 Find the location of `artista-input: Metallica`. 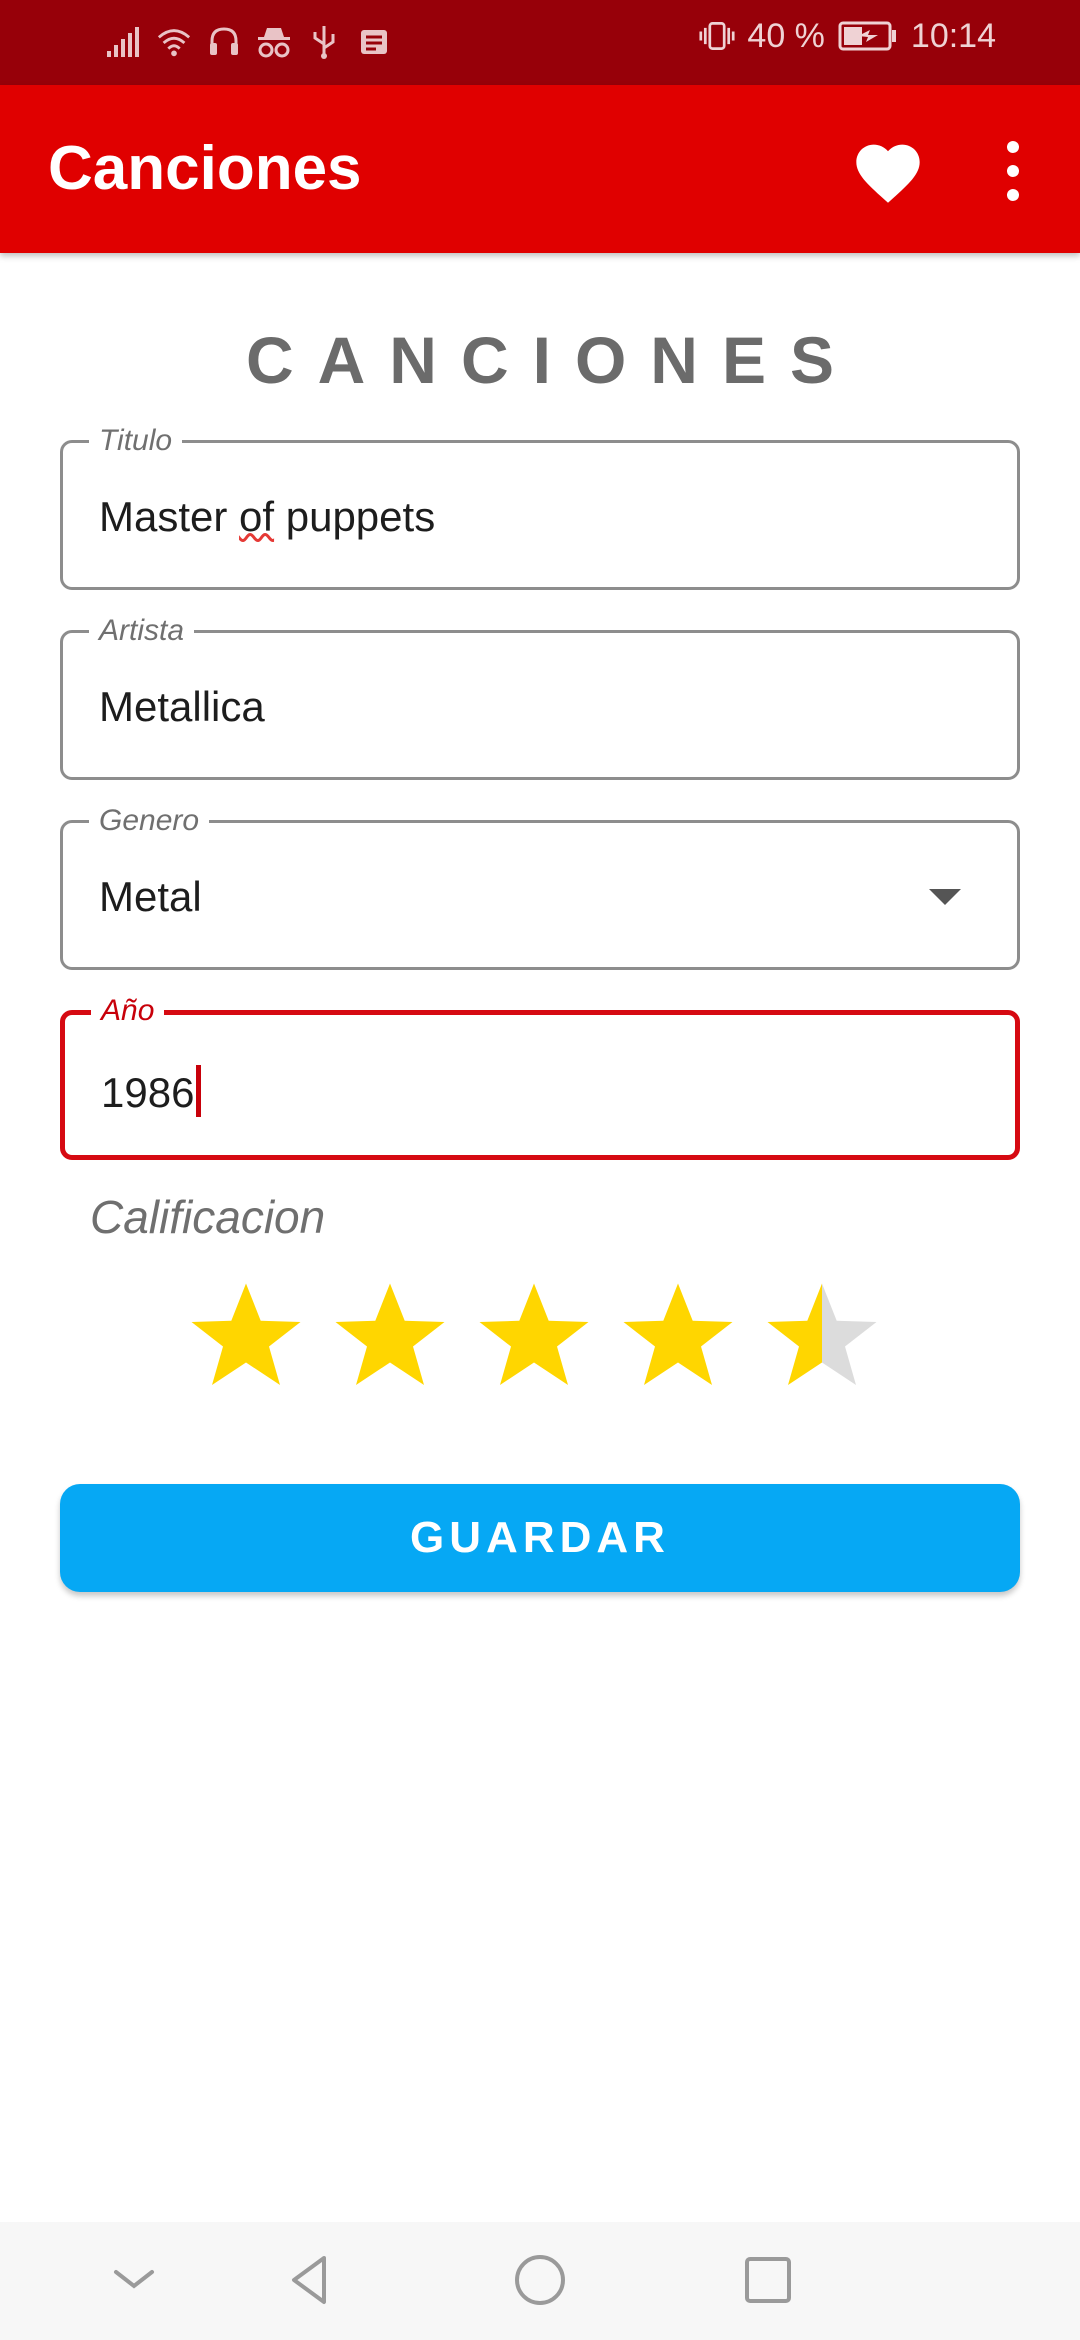

artista-input: Metallica is located at coordinates (540, 707).